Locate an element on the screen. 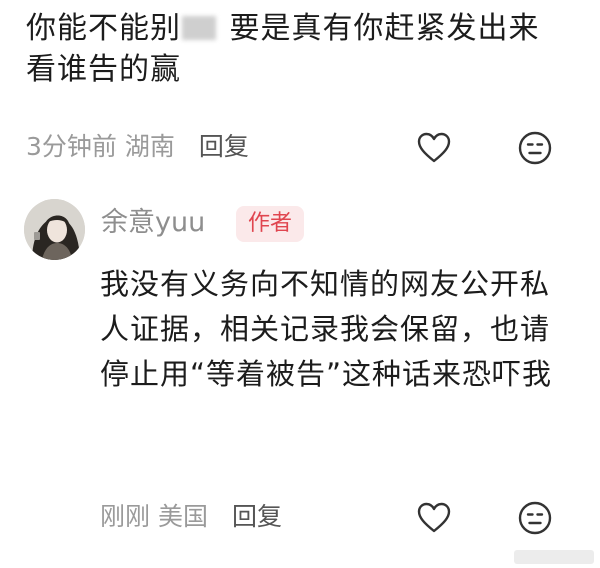 This screenshot has height=568, width=600. top-comment-location: 湖南 is located at coordinates (149, 146).